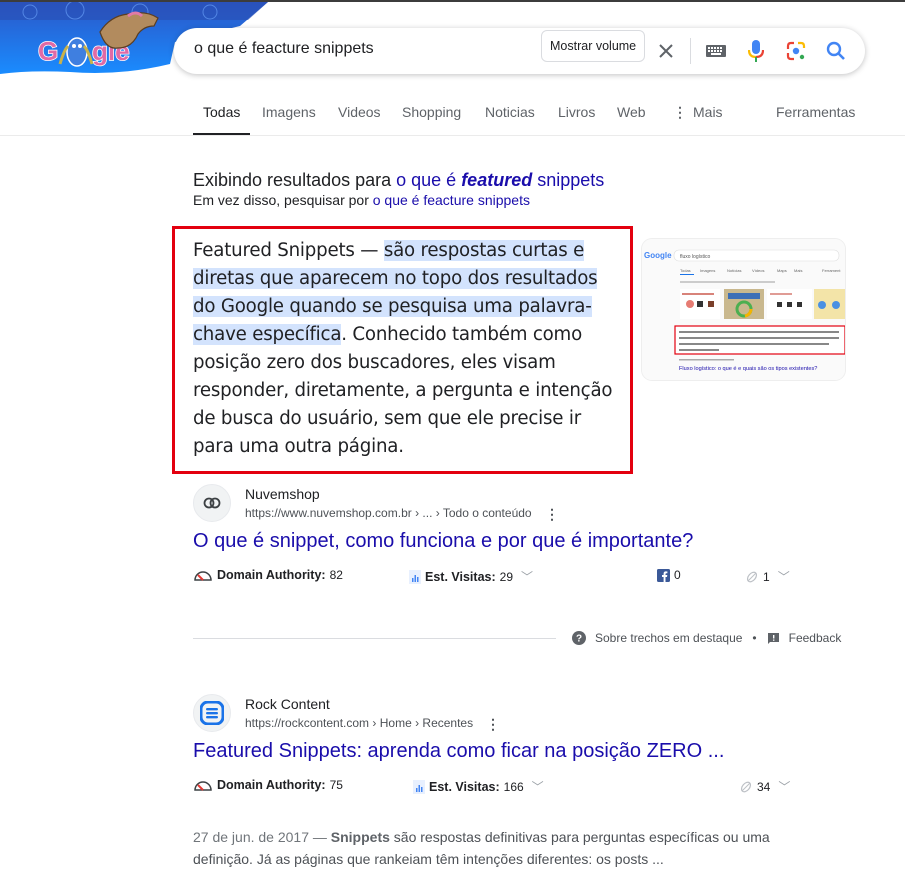 The image size is (905, 879). I want to click on keyboard-icon, so click(716, 51).